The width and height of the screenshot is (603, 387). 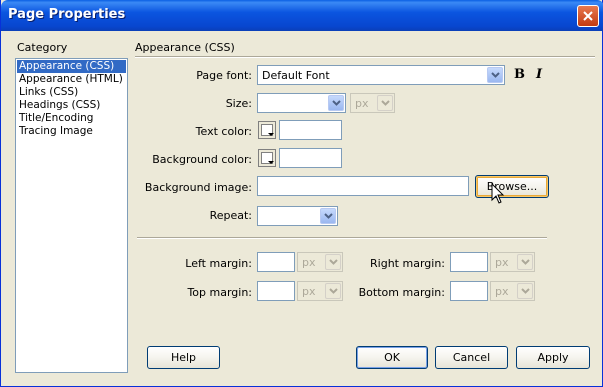 I want to click on left-margin-label: Left margin:, so click(x=218, y=263).